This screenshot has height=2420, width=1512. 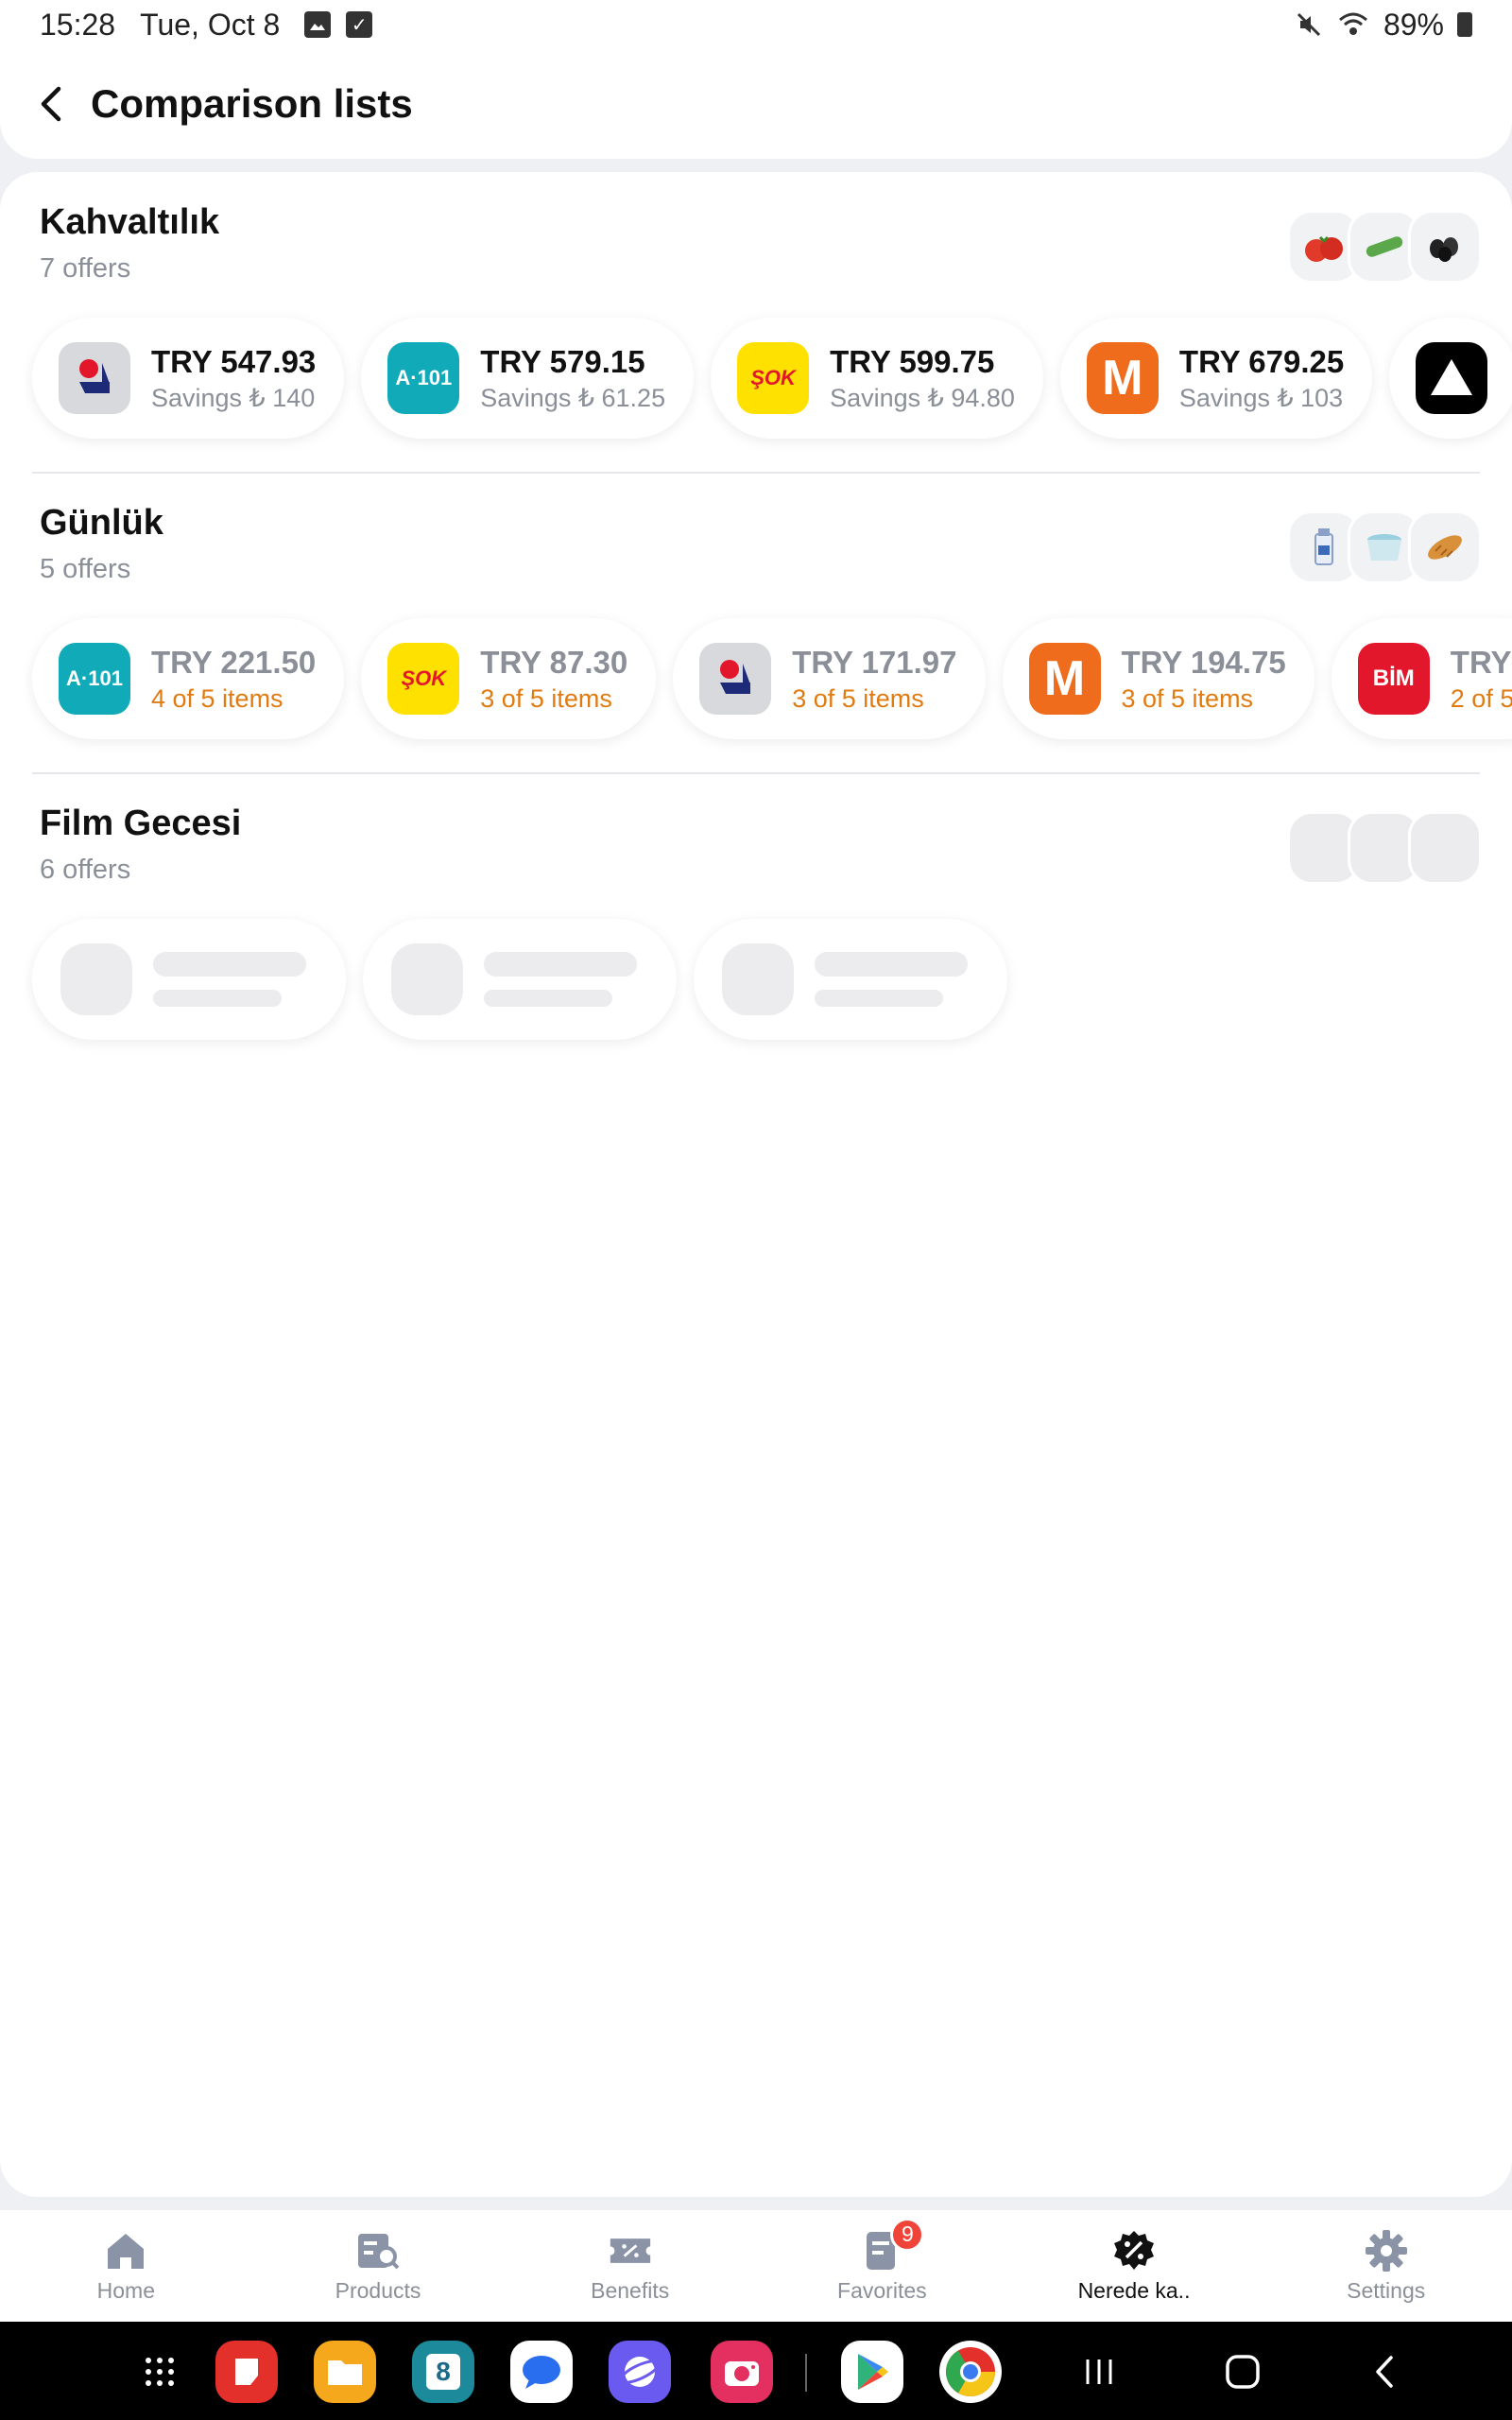 What do you see at coordinates (126, 2290) in the screenshot?
I see `nav-label: Home` at bounding box center [126, 2290].